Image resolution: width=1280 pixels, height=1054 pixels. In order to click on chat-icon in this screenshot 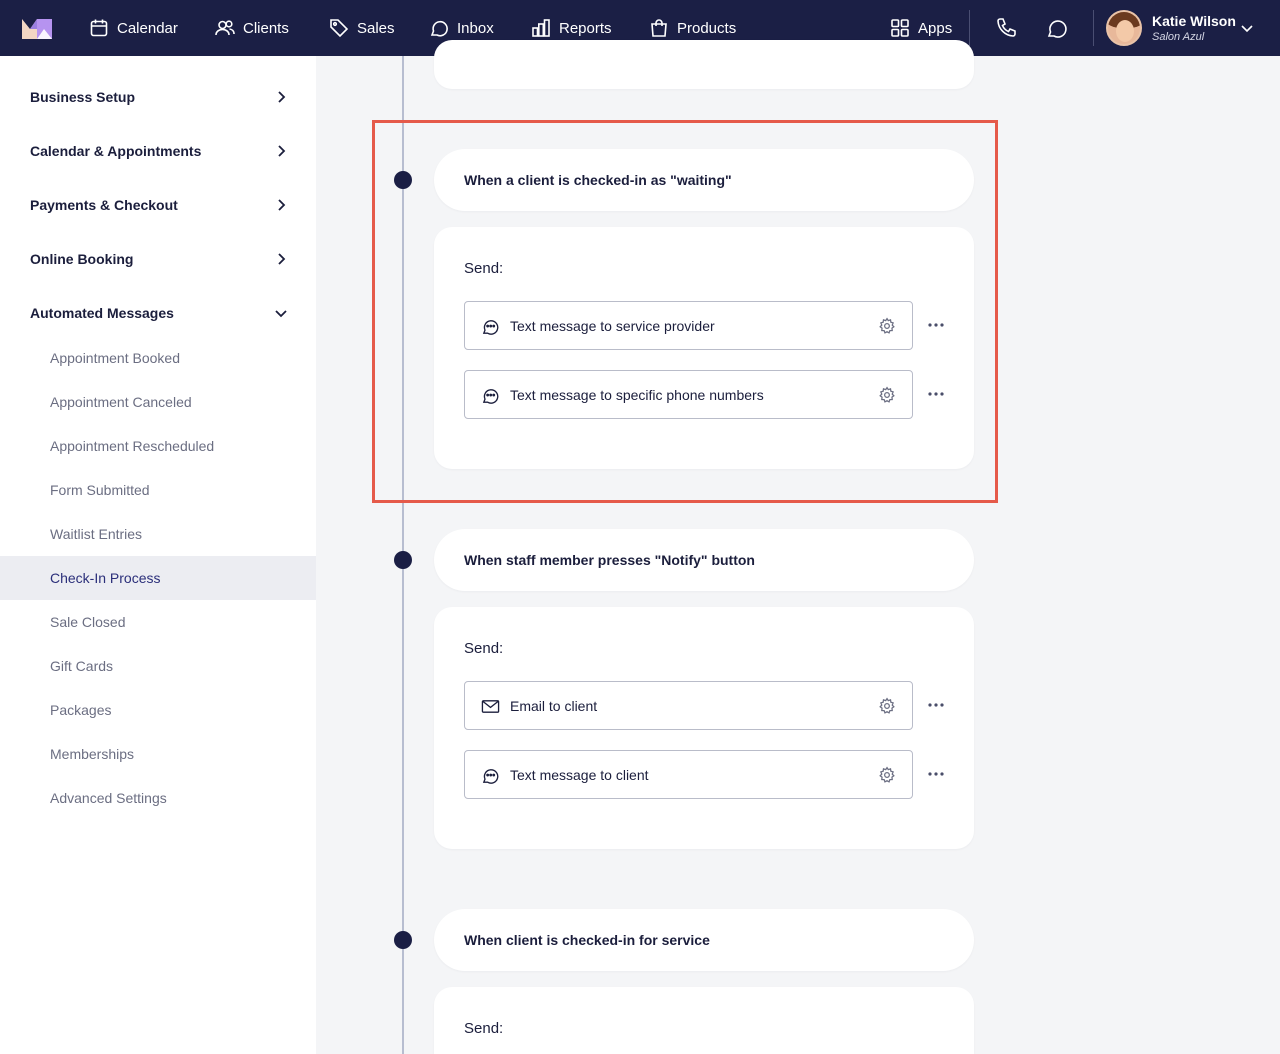, I will do `click(1057, 28)`.